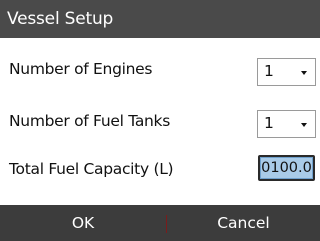 This screenshot has height=241, width=320. Describe the element at coordinates (269, 123) in the screenshot. I see `number-of-fuel-tanks-value: 1` at that location.